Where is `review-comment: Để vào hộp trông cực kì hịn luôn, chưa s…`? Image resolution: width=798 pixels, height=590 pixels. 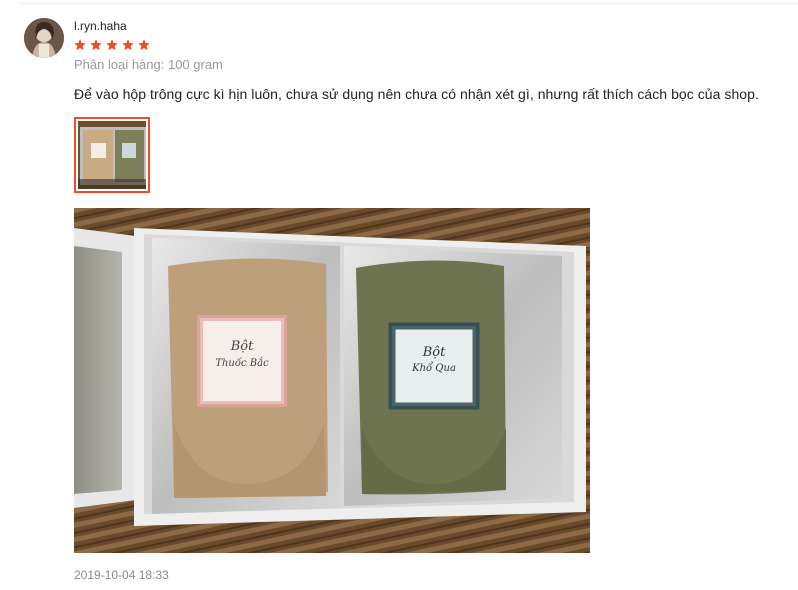
review-comment: Để vào hộp trông cực kì hịn luôn, chưa s… is located at coordinates (416, 94).